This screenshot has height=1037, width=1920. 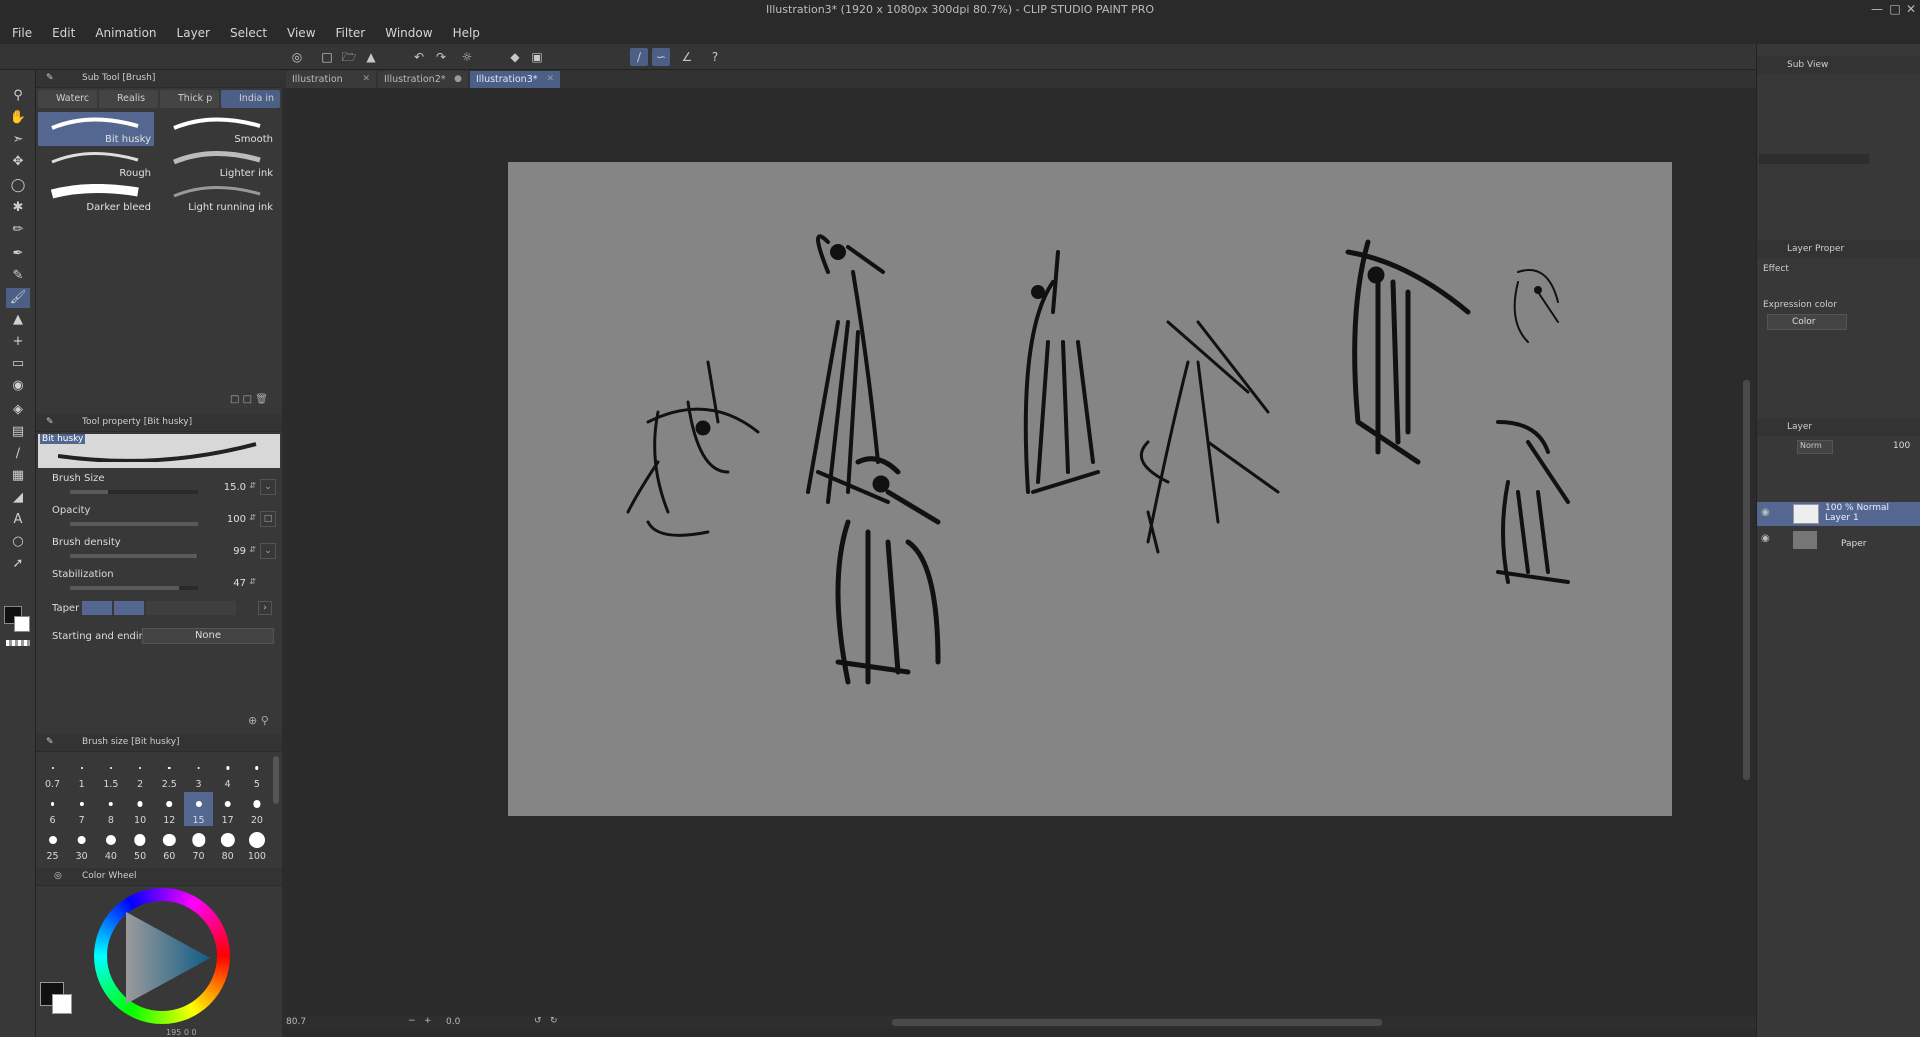 What do you see at coordinates (297, 57) in the screenshot?
I see `clip-studio-icon: ◎` at bounding box center [297, 57].